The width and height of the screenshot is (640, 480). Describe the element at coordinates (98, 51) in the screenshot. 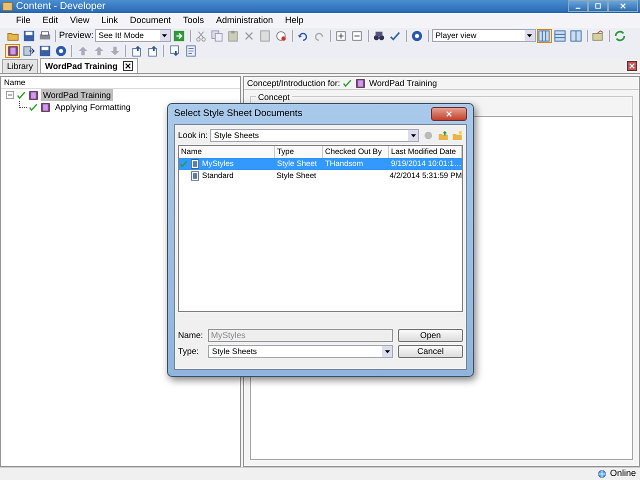

I see `move-up-icon` at that location.